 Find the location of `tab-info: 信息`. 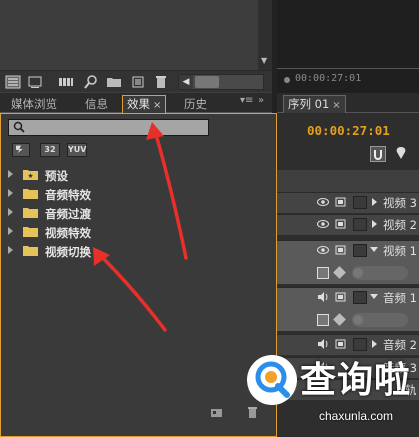

tab-info: 信息 is located at coordinates (96, 104).